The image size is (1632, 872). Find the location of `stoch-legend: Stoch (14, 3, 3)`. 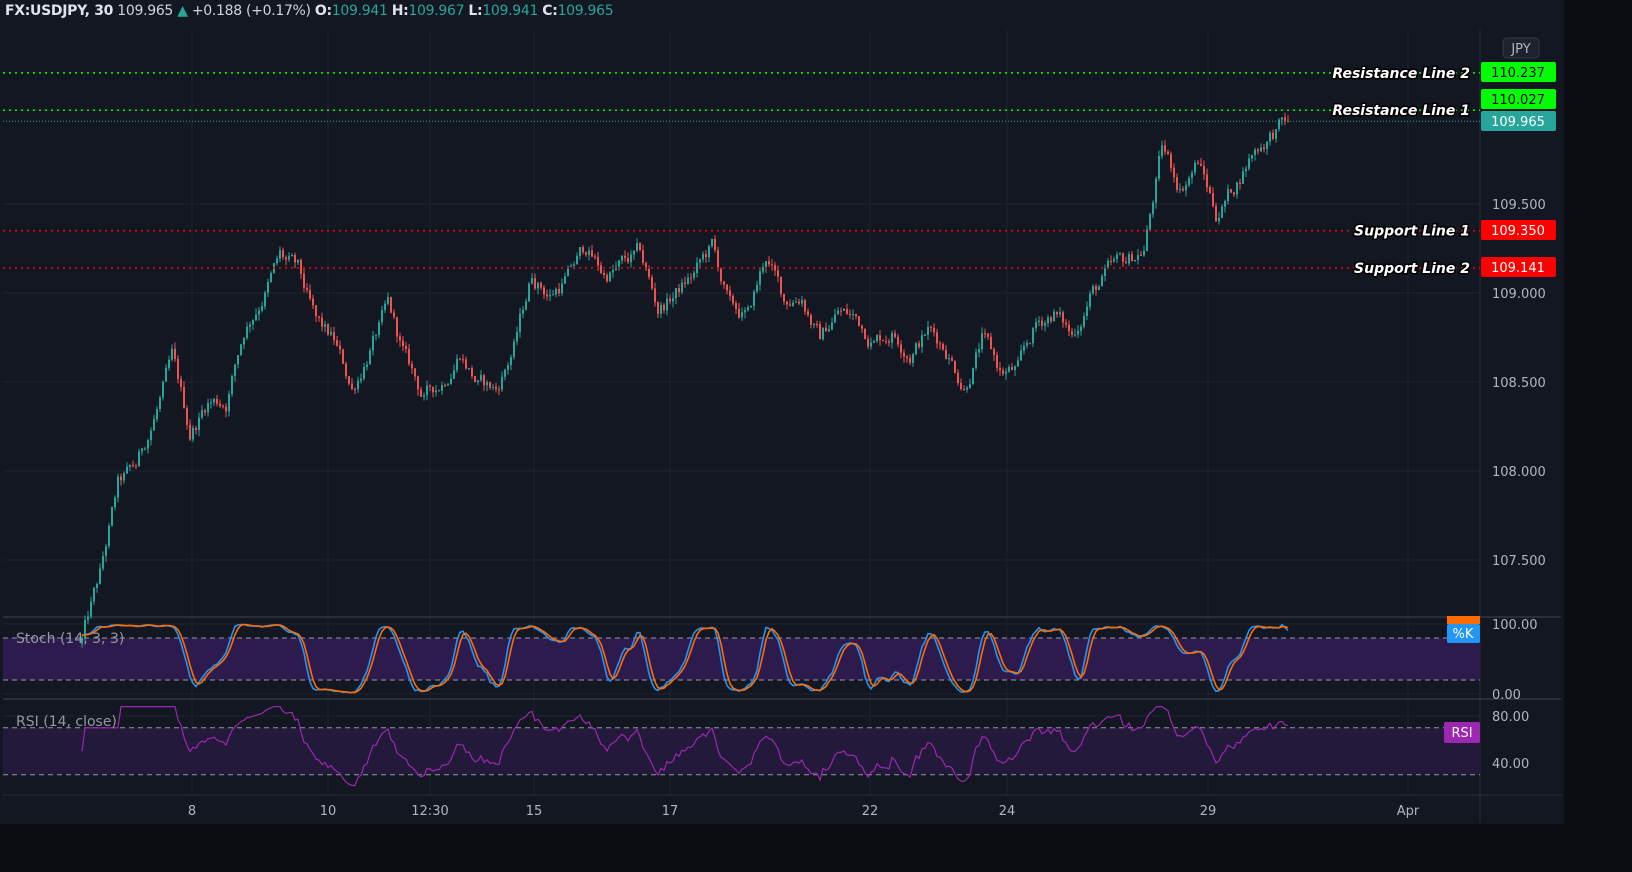

stoch-legend: Stoch (14, 3, 3) is located at coordinates (70, 639).